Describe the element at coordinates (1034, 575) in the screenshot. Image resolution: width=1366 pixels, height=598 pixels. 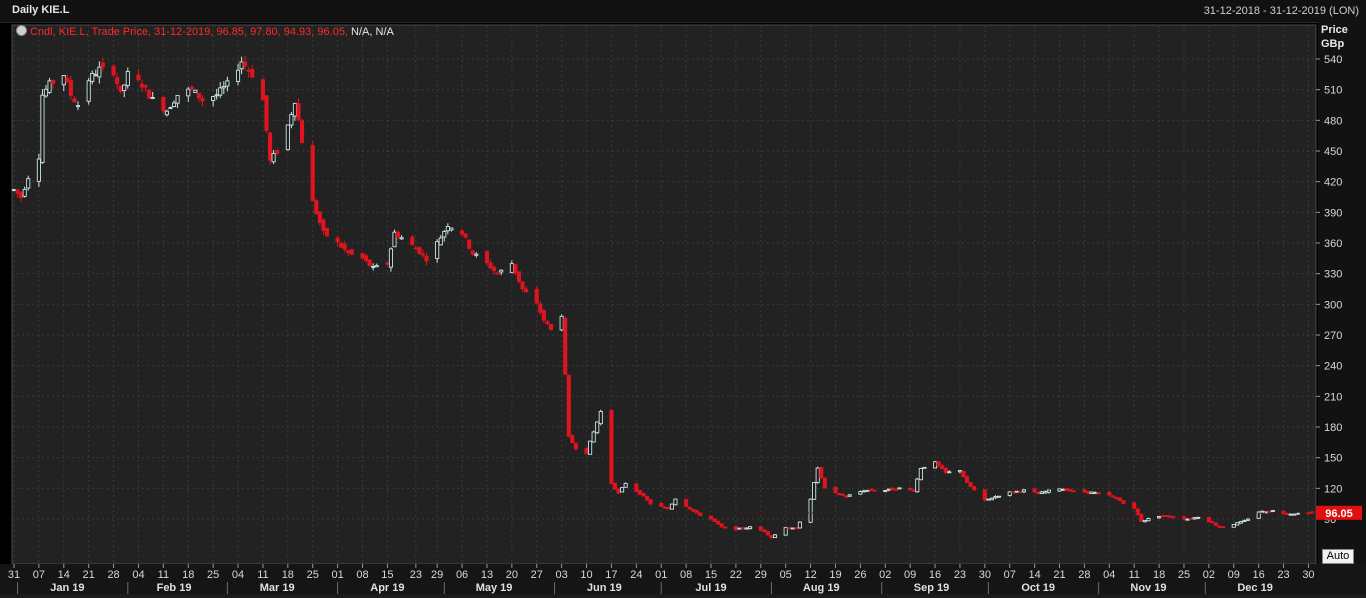
I see `x-tick-label: 14` at that location.